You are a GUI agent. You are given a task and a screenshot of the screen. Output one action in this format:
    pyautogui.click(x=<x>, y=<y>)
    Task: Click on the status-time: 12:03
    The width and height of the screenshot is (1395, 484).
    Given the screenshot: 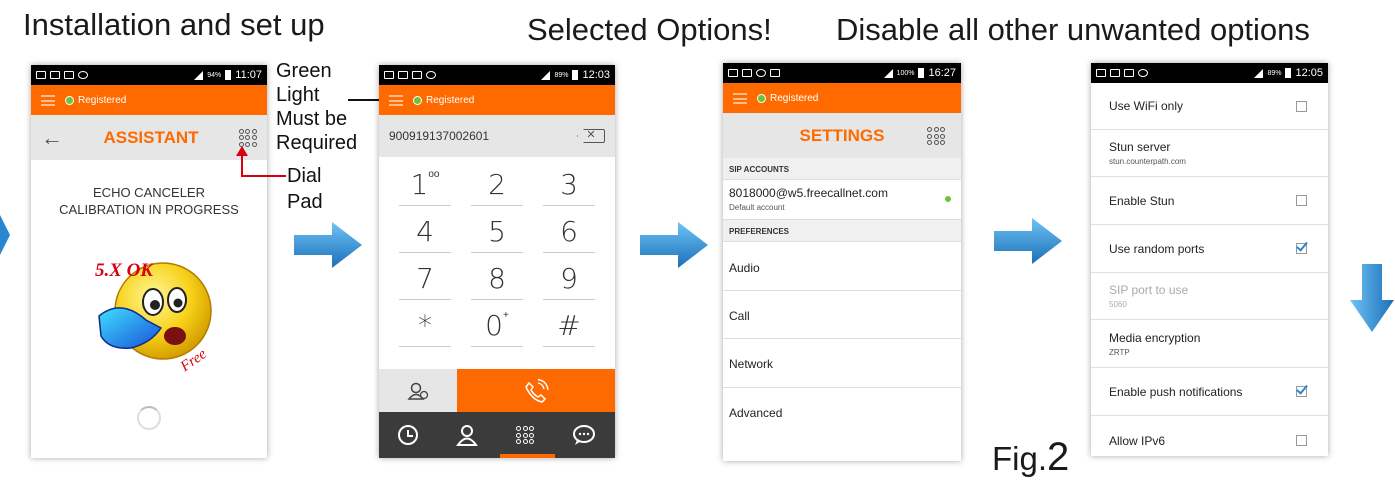 What is the action you would take?
    pyautogui.click(x=596, y=75)
    